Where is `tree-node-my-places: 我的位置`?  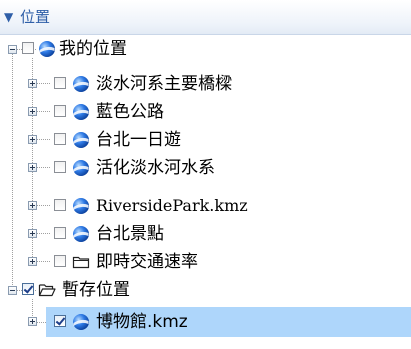
tree-node-my-places: 我的位置 is located at coordinates (205, 51).